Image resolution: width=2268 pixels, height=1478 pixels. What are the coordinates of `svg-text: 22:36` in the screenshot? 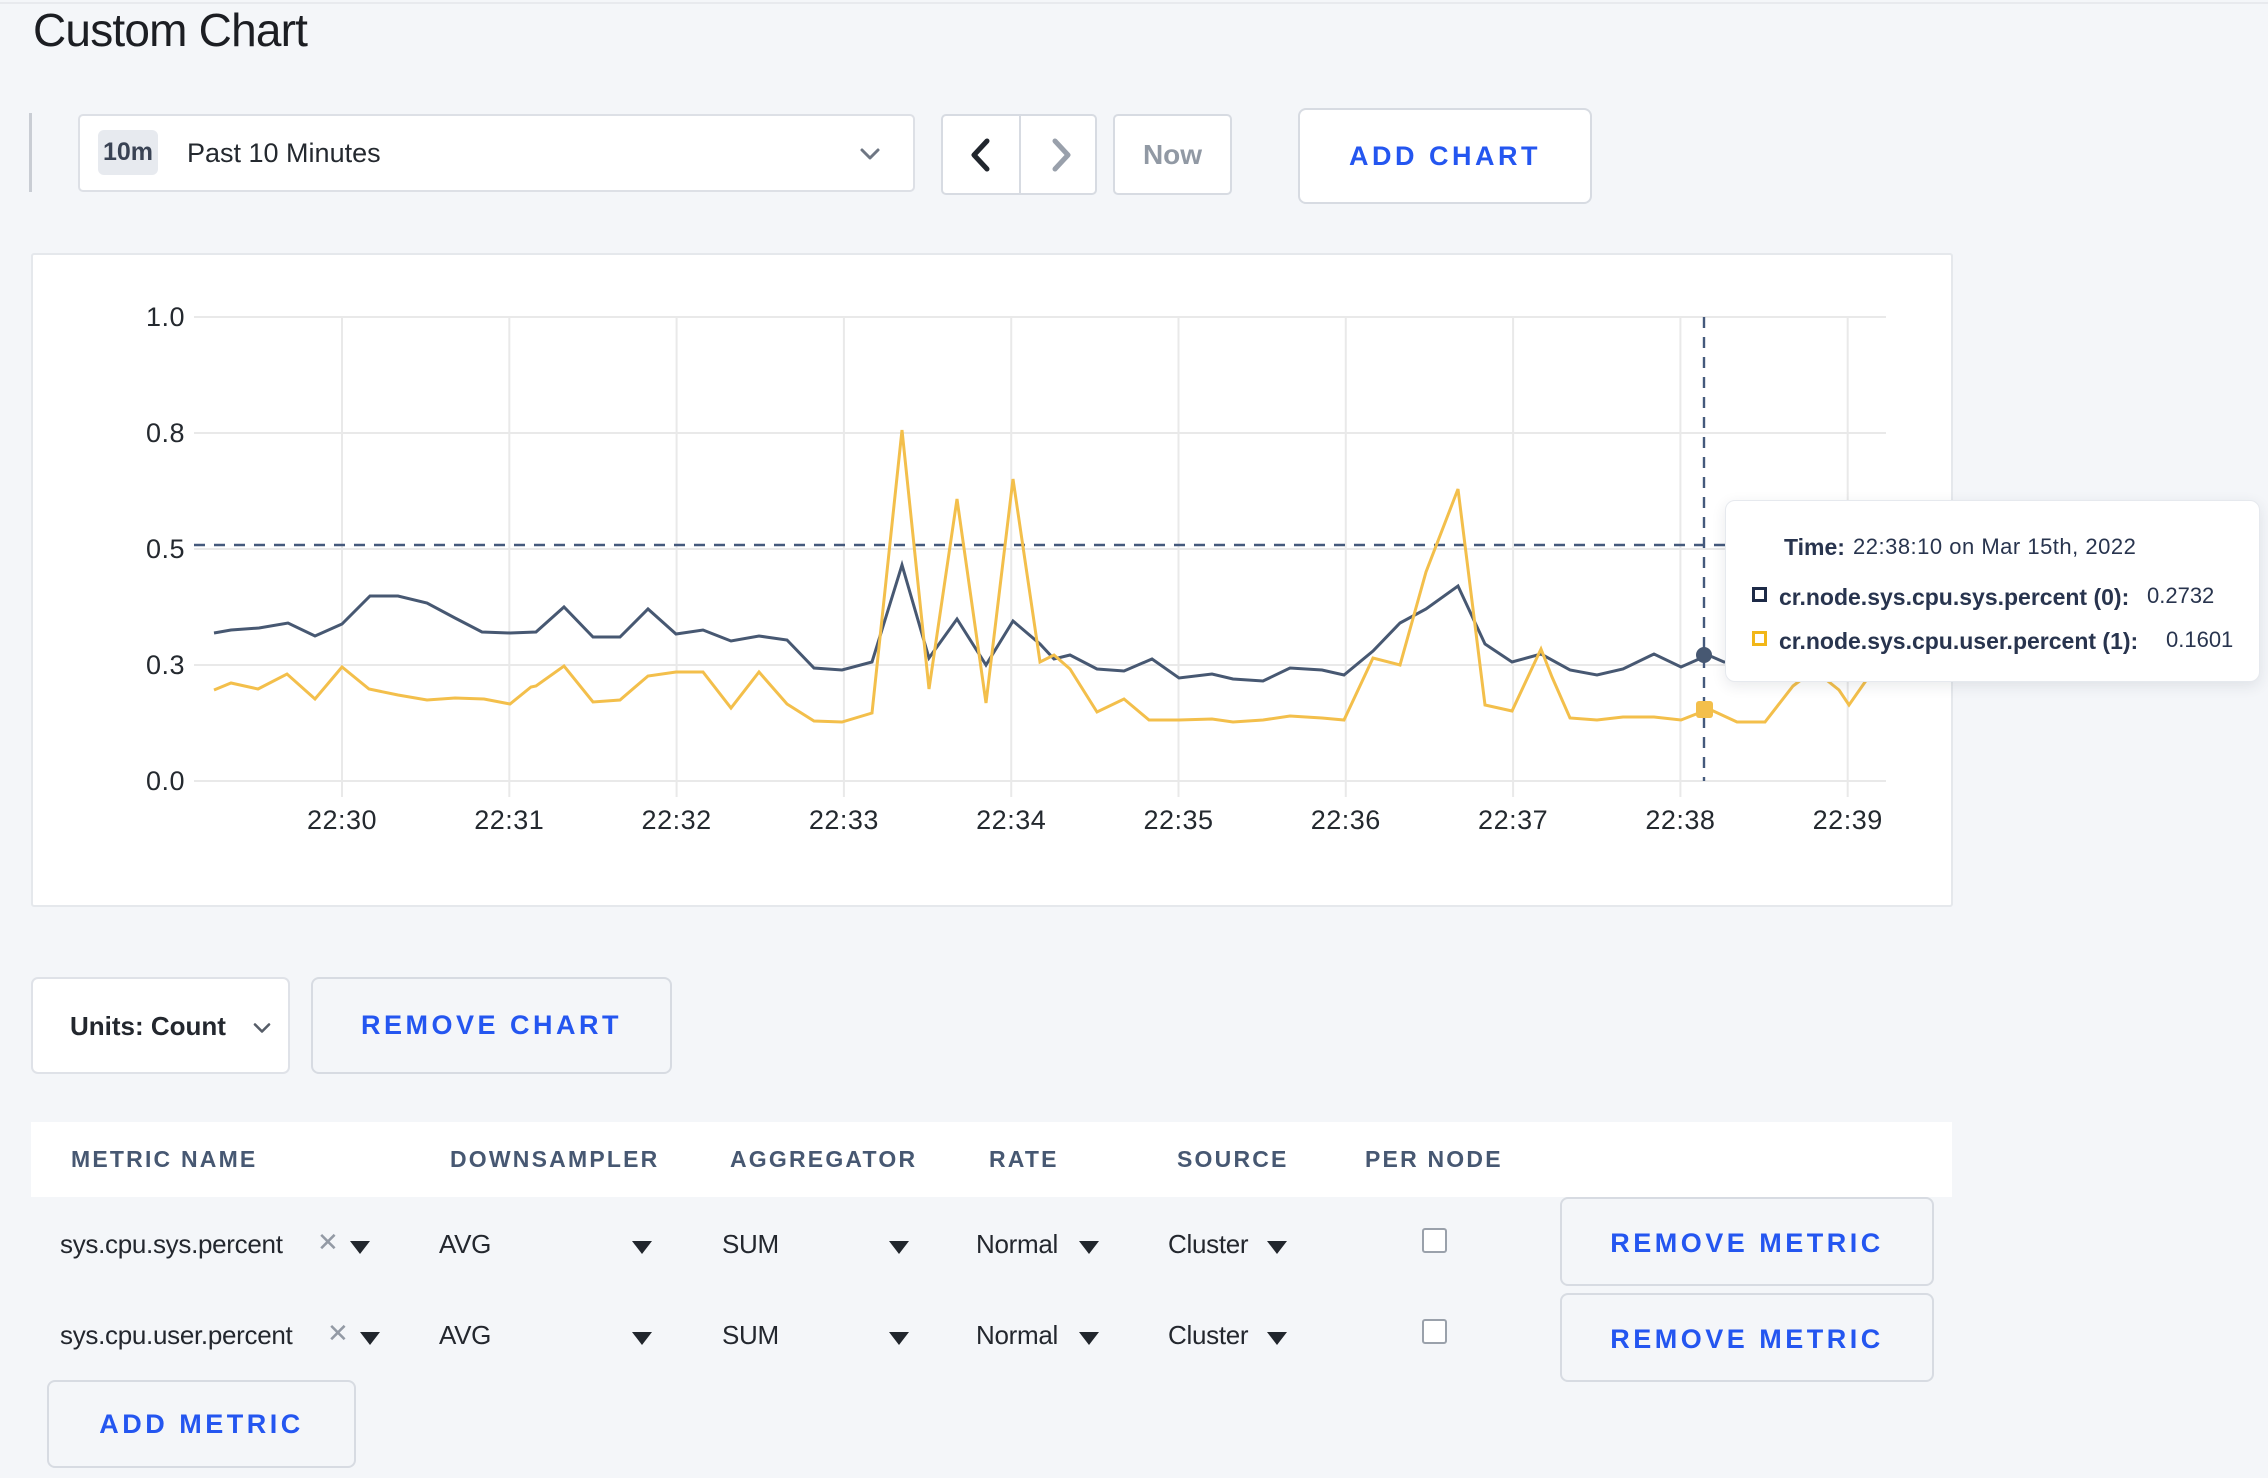 It's located at (1346, 820).